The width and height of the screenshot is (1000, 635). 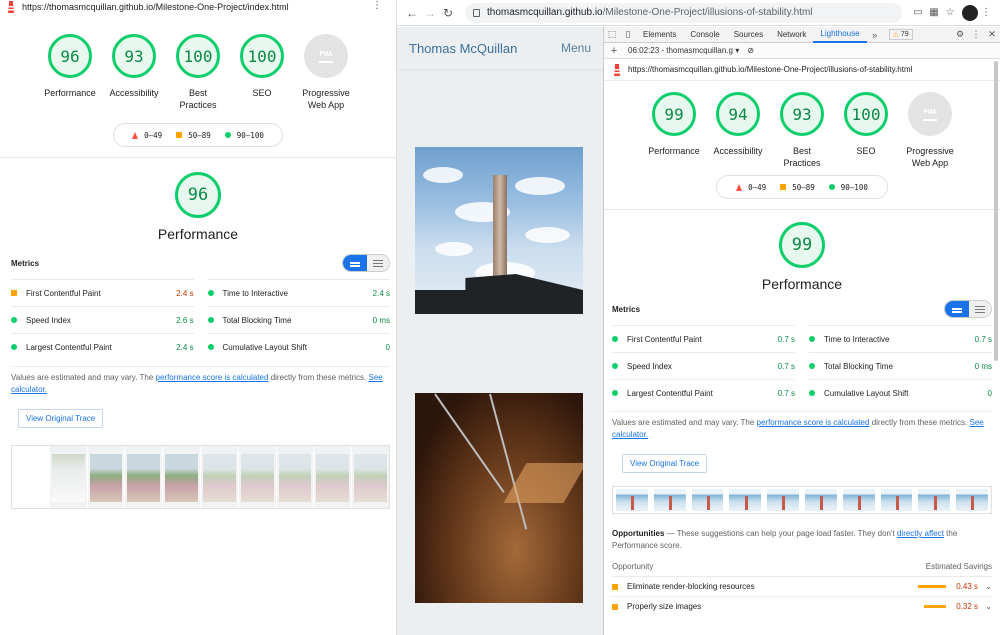 What do you see at coordinates (448, 13) in the screenshot?
I see `reload-icon: ↻` at bounding box center [448, 13].